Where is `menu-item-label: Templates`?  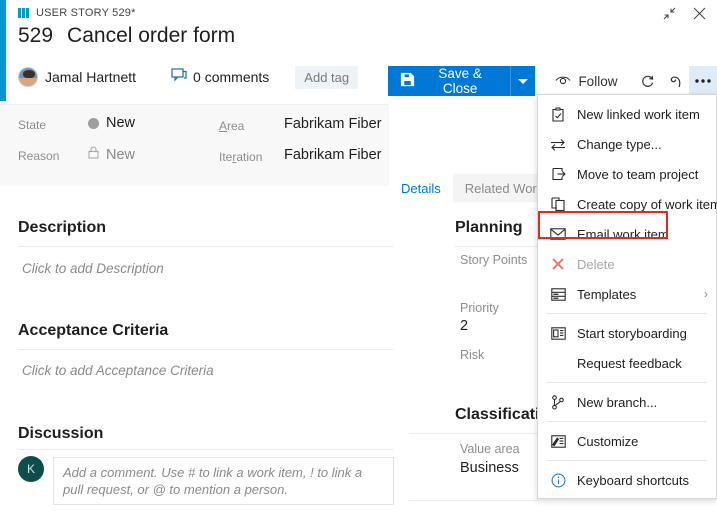 menu-item-label: Templates is located at coordinates (607, 294).